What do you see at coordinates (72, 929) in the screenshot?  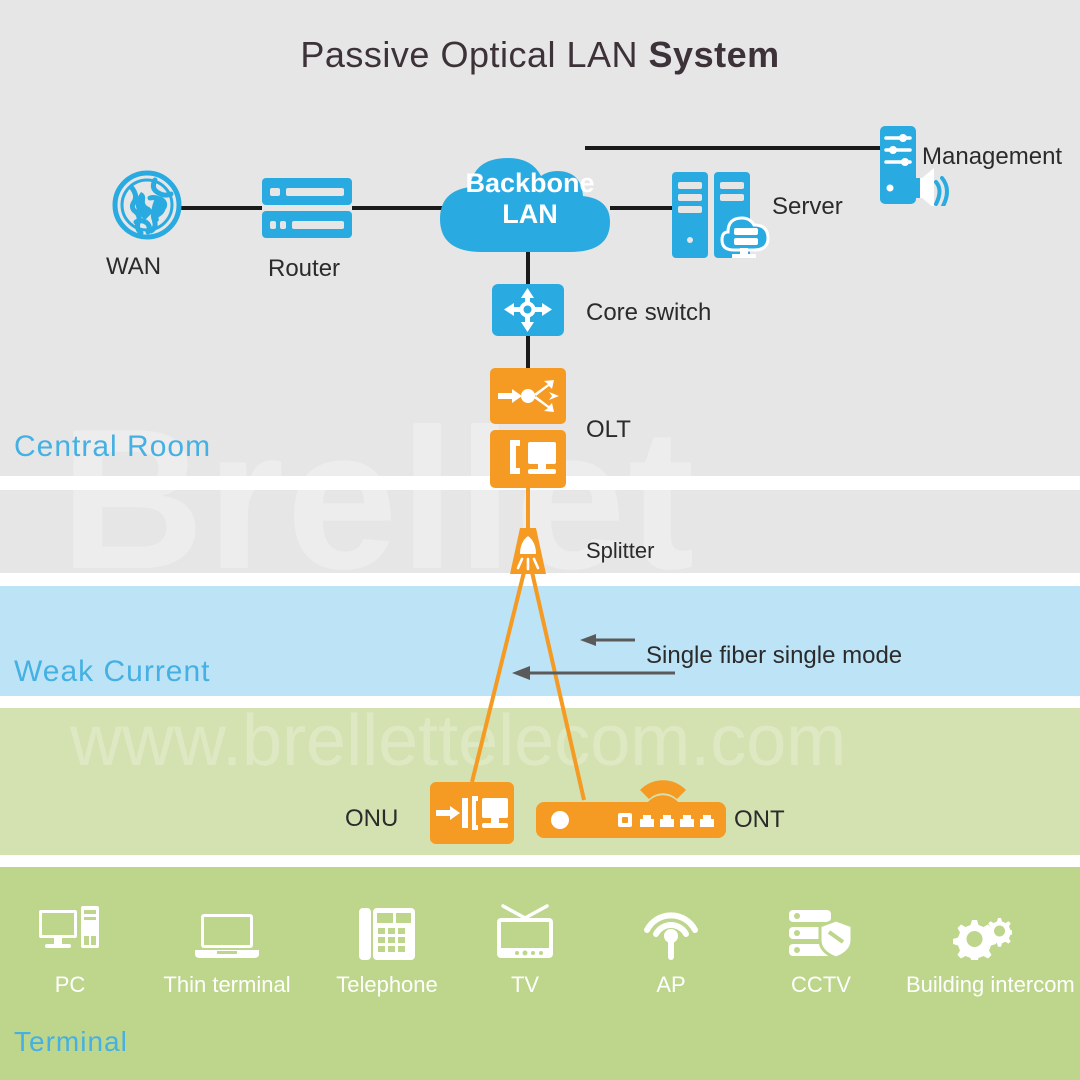 I see `desktop-pc-icon` at bounding box center [72, 929].